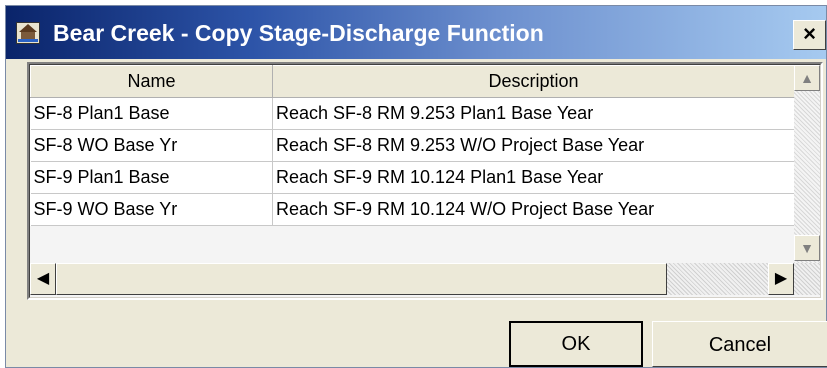 Image resolution: width=827 pixels, height=368 pixels. Describe the element at coordinates (151, 81) in the screenshot. I see `column-header-name: Name` at that location.